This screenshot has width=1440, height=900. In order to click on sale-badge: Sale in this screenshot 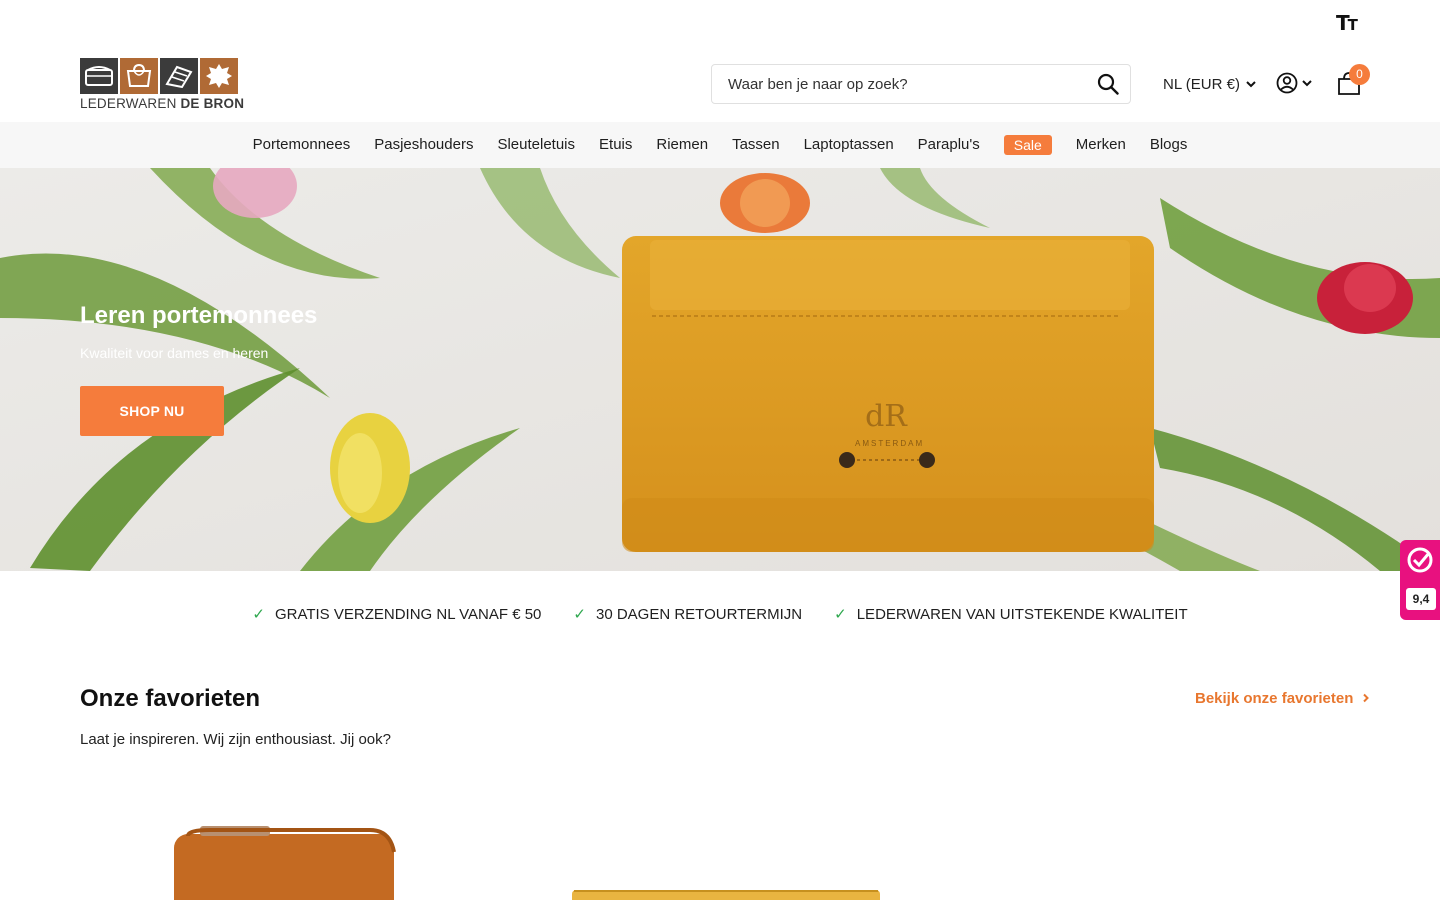, I will do `click(1027, 144)`.